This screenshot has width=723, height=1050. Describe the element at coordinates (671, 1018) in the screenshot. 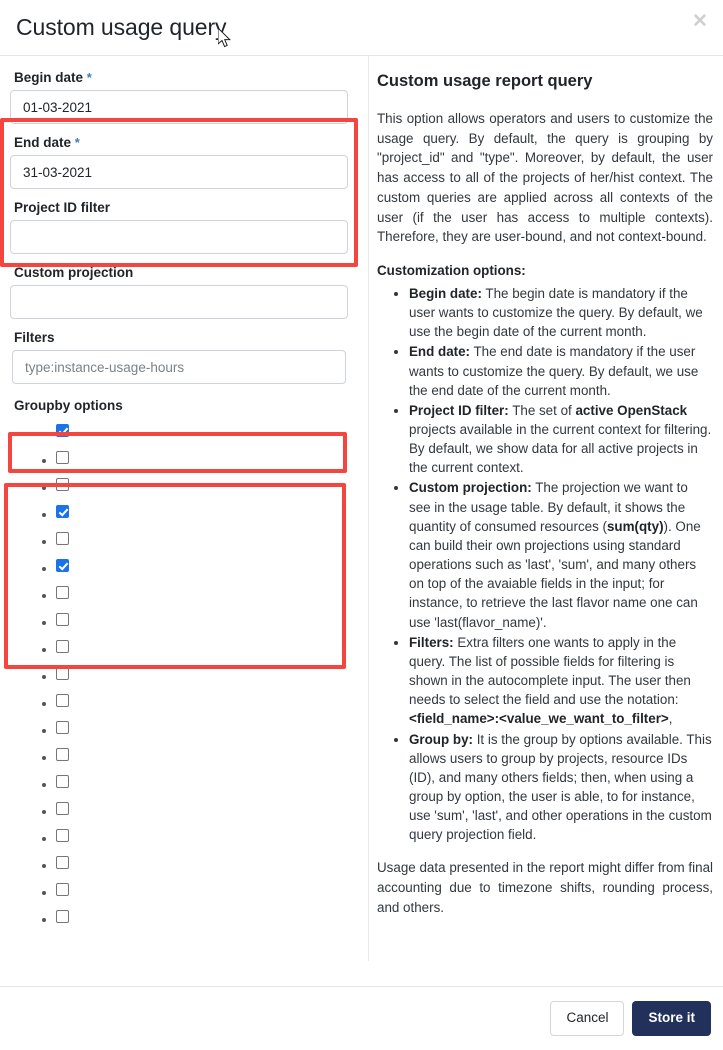

I see `store-it-button: Store it` at that location.